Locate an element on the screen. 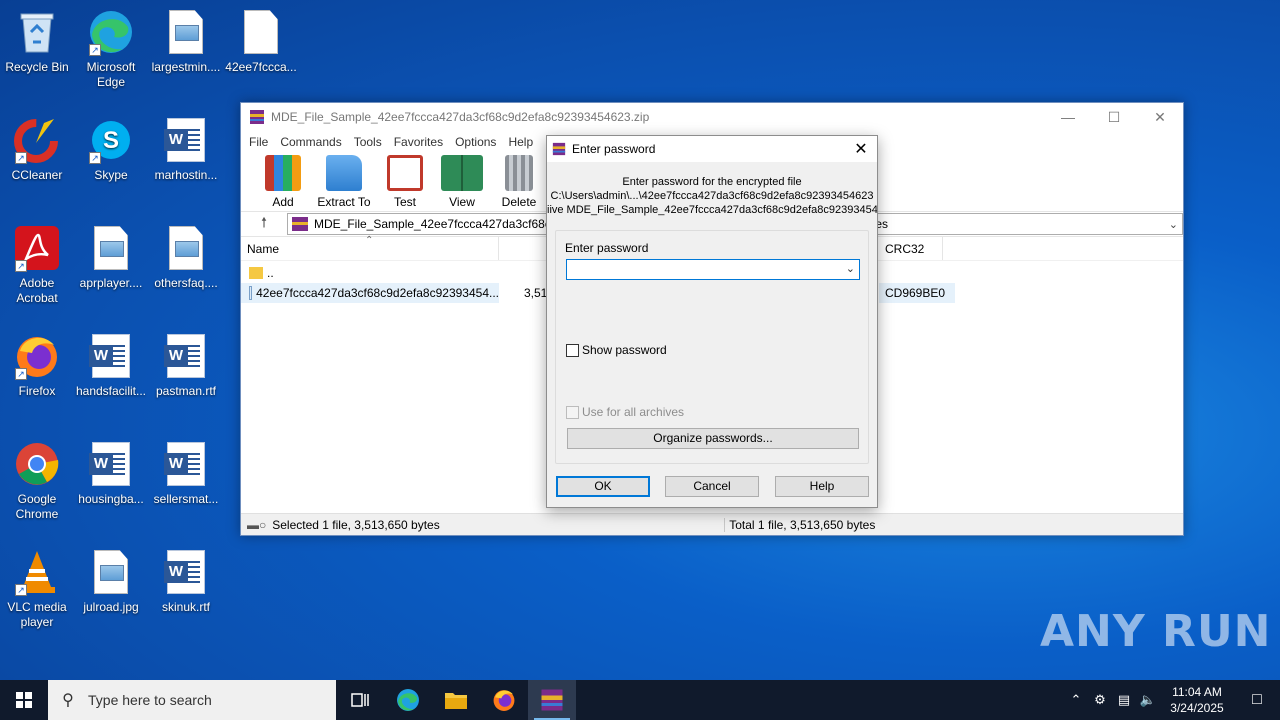 Image resolution: width=1280 pixels, height=720 pixels. desktop-icon-firefox: ↗ Firefox is located at coordinates (37, 365).